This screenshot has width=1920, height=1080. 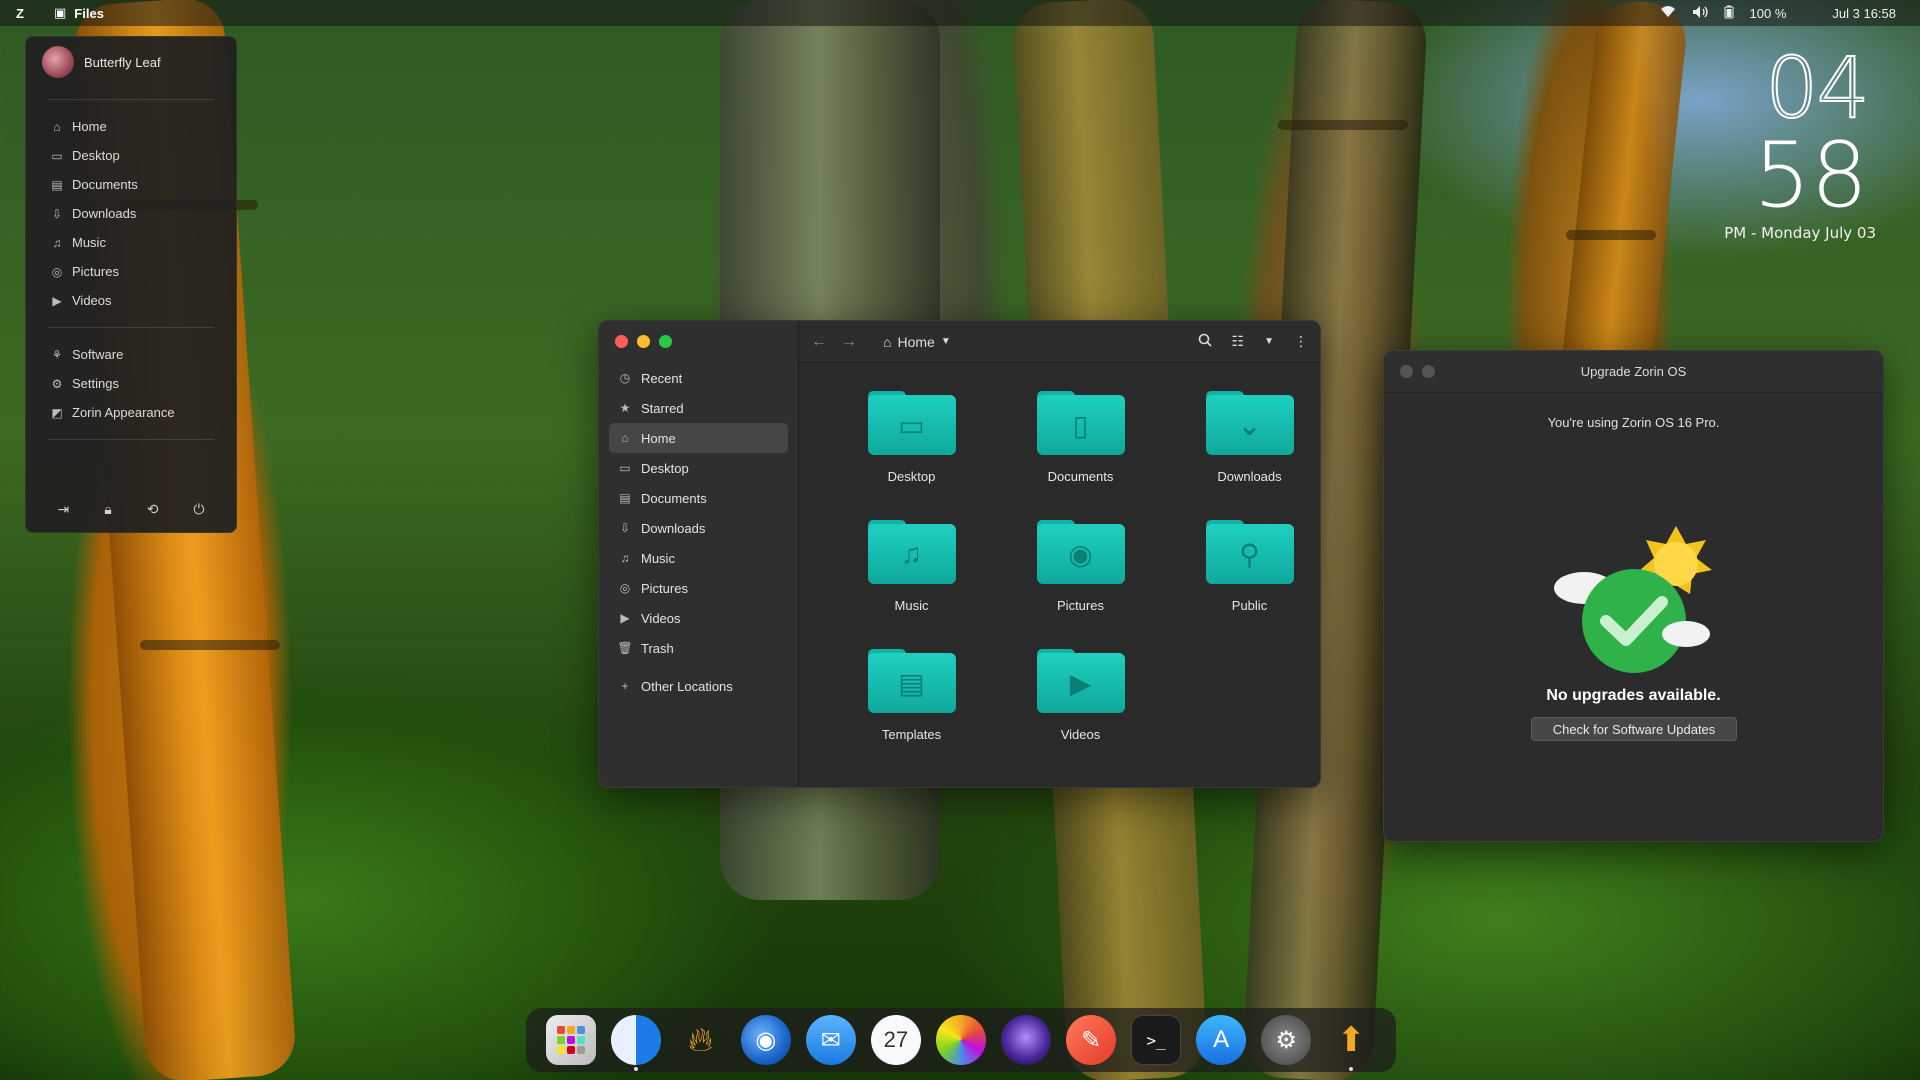 What do you see at coordinates (698, 498) in the screenshot?
I see `sidebar-item-documents: ▤ Documents` at bounding box center [698, 498].